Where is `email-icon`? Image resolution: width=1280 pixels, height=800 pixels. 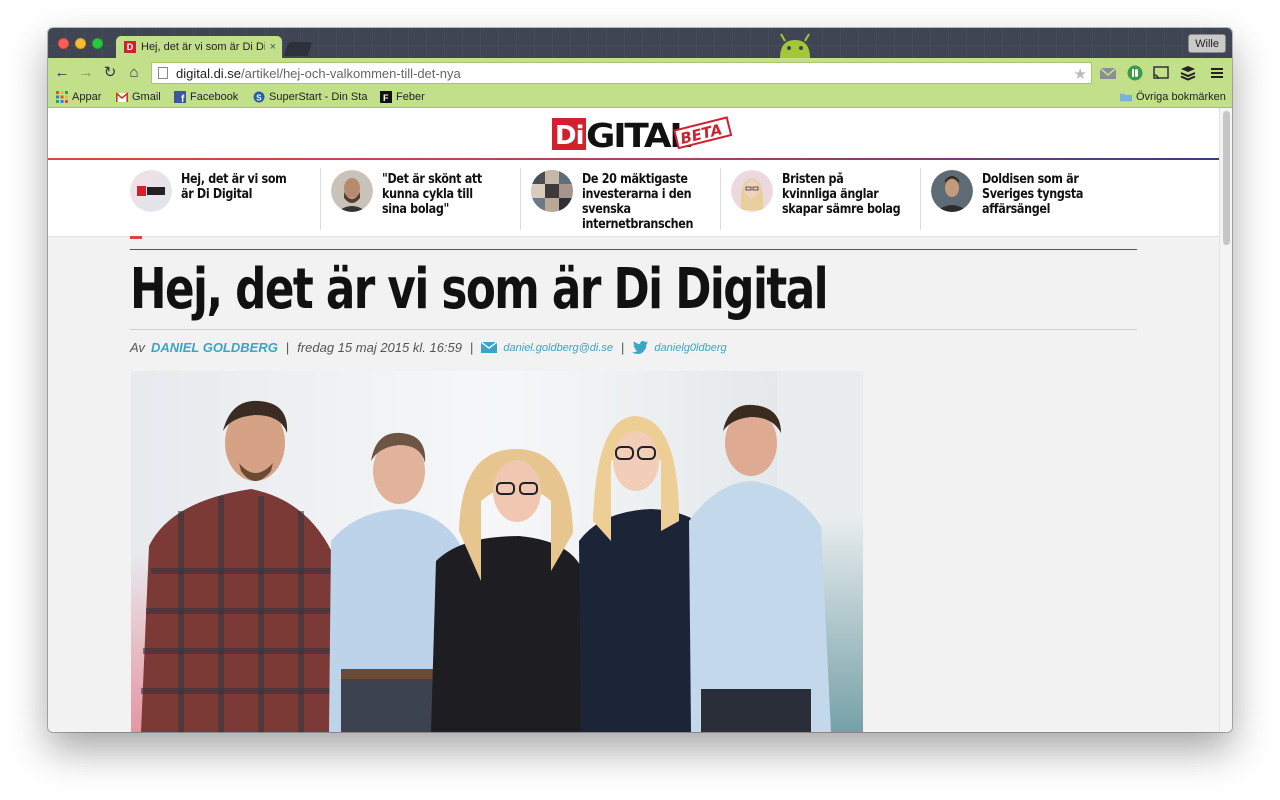 email-icon is located at coordinates (489, 347).